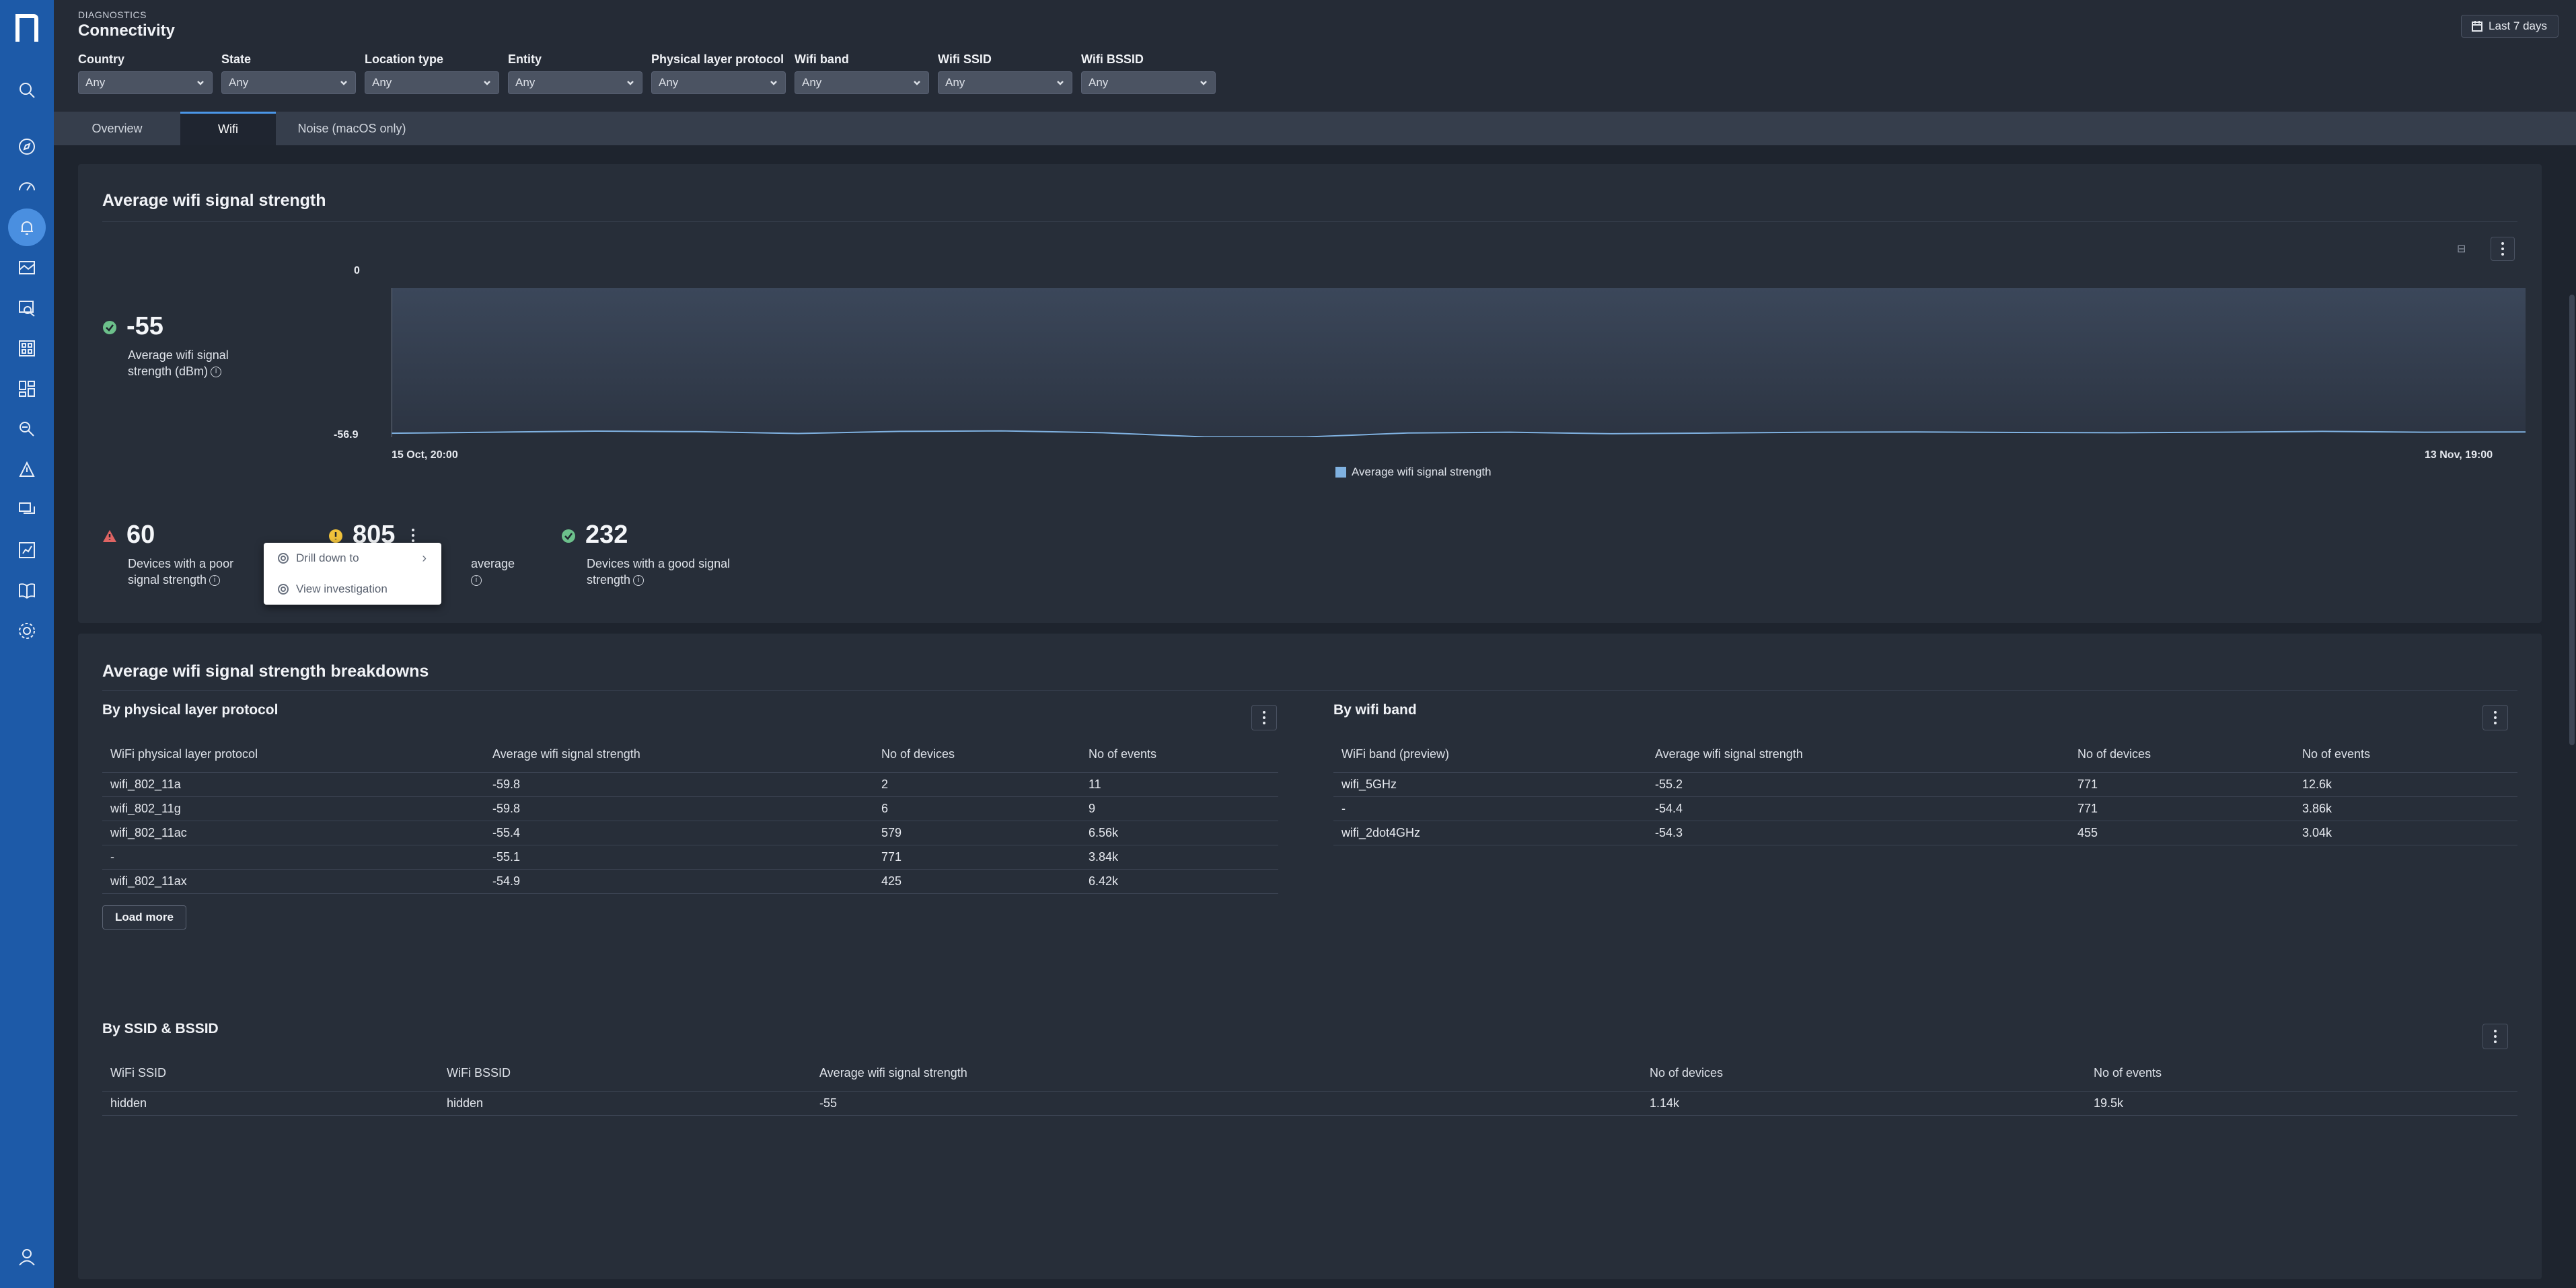 The image size is (2576, 1288). Describe the element at coordinates (144, 917) in the screenshot. I see `load-more-button: Load more` at that location.